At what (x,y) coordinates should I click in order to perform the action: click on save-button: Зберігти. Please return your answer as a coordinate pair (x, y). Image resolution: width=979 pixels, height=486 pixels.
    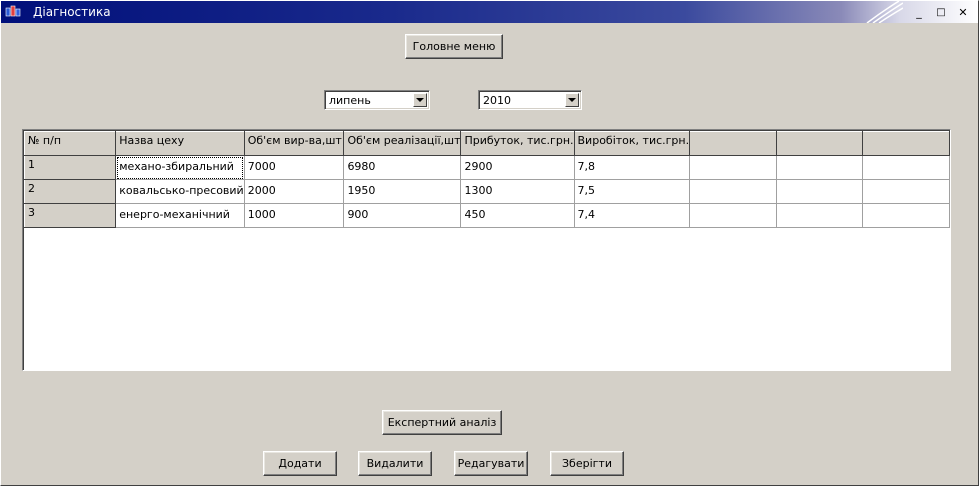
    Looking at the image, I should click on (587, 463).